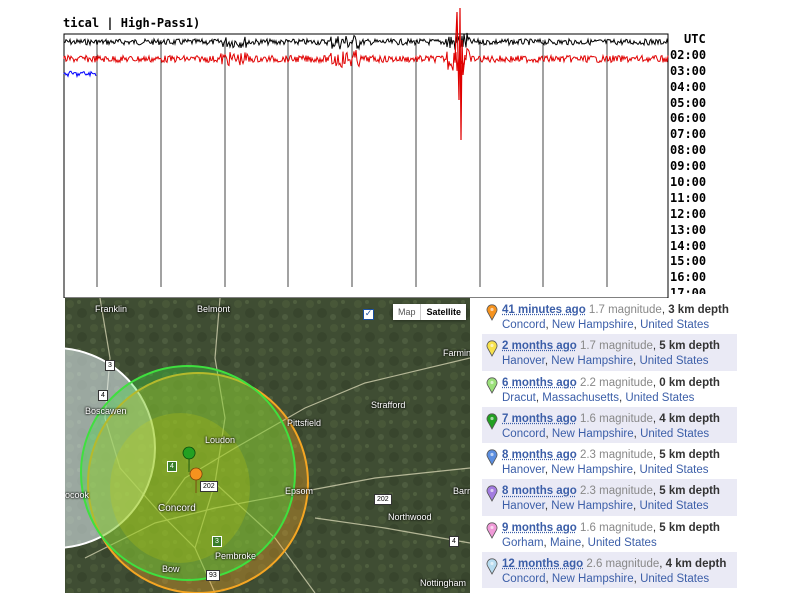 Image resolution: width=800 pixels, height=600 pixels. I want to click on quake-magnitude: 2.6 magnitude, so click(623, 564).